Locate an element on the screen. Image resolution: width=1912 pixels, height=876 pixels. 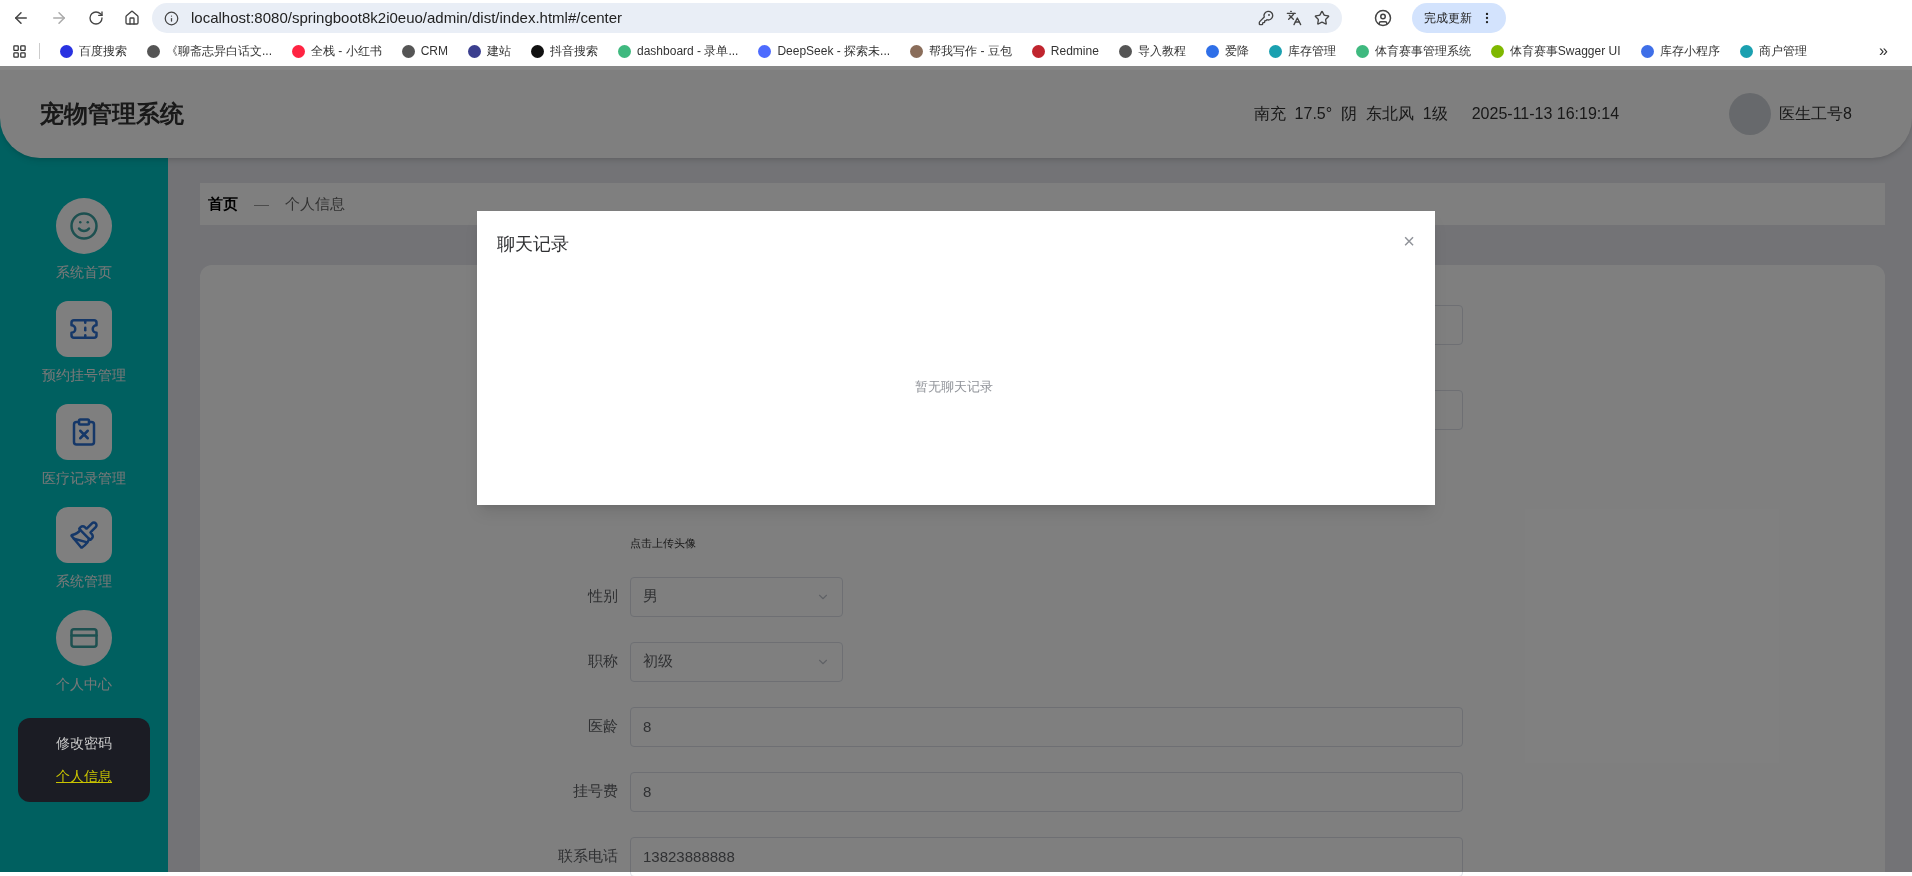
bookmark-link: Redmine is located at coordinates (1074, 51).